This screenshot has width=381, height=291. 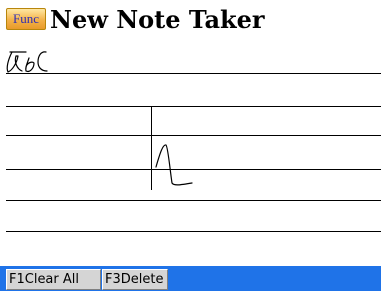 I want to click on softkey-bar: F1Clear All F3Delete, so click(x=190, y=278).